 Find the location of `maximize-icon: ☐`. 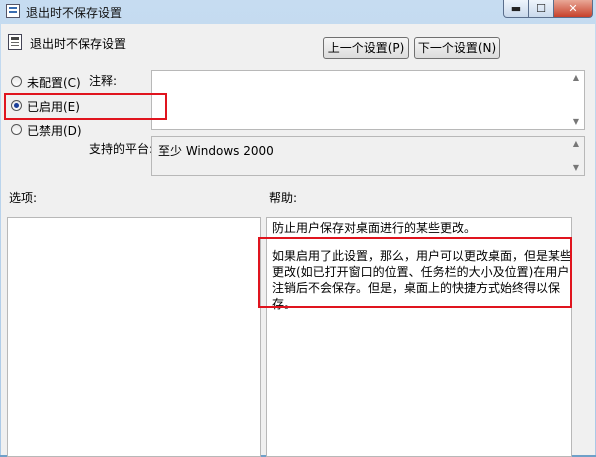

maximize-icon: ☐ is located at coordinates (541, 8).